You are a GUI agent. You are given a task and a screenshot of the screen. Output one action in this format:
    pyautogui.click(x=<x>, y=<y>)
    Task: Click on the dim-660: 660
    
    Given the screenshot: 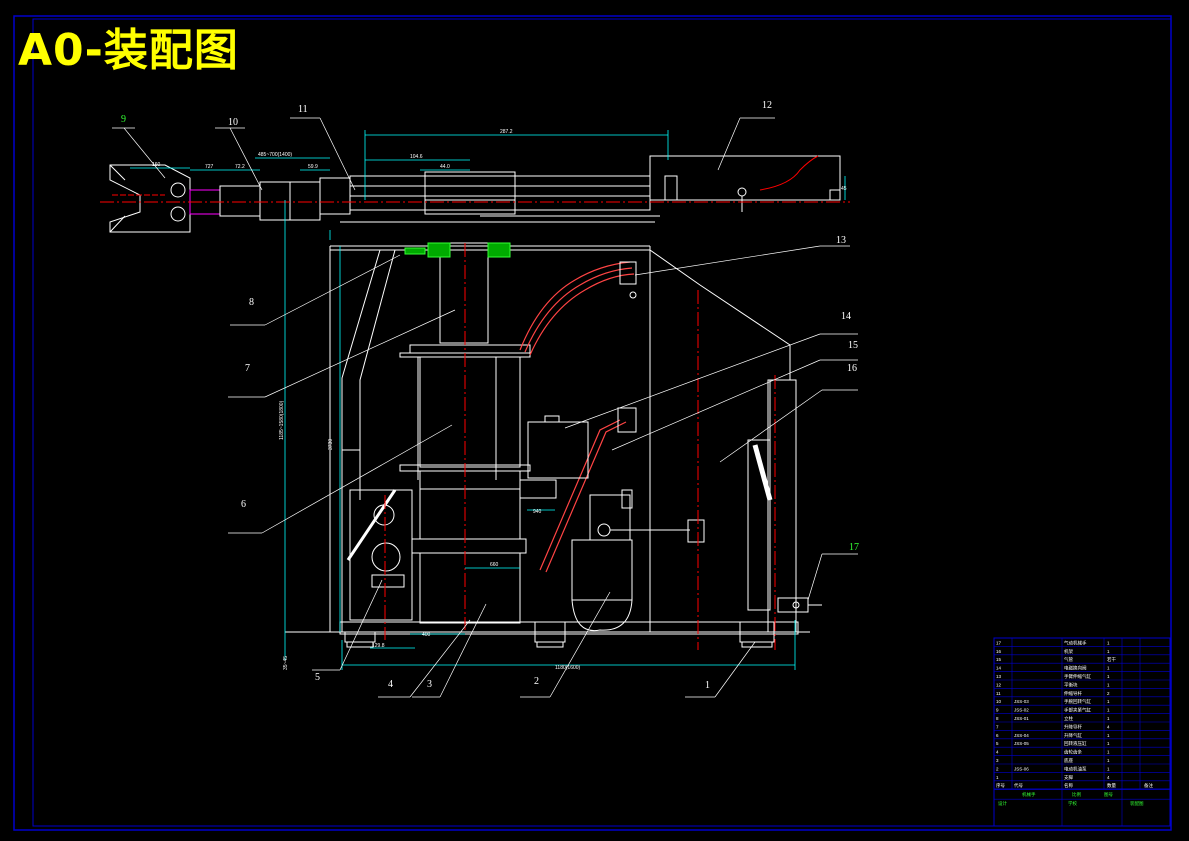 What is the action you would take?
    pyautogui.click(x=494, y=565)
    